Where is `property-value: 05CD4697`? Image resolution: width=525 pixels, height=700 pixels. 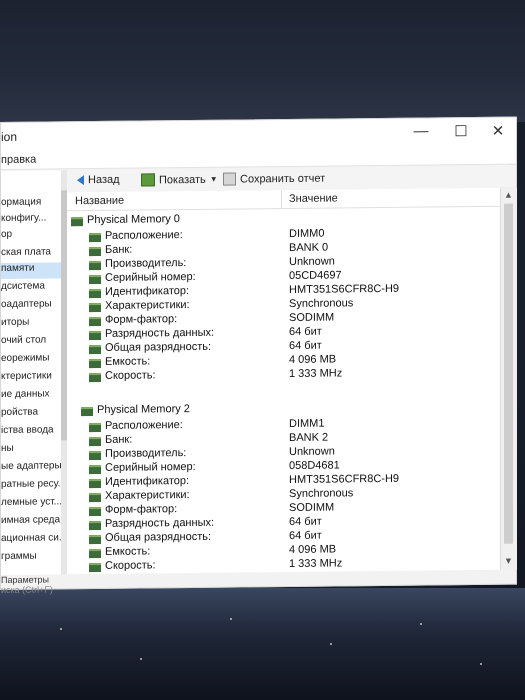 property-value: 05CD4697 is located at coordinates (315, 275).